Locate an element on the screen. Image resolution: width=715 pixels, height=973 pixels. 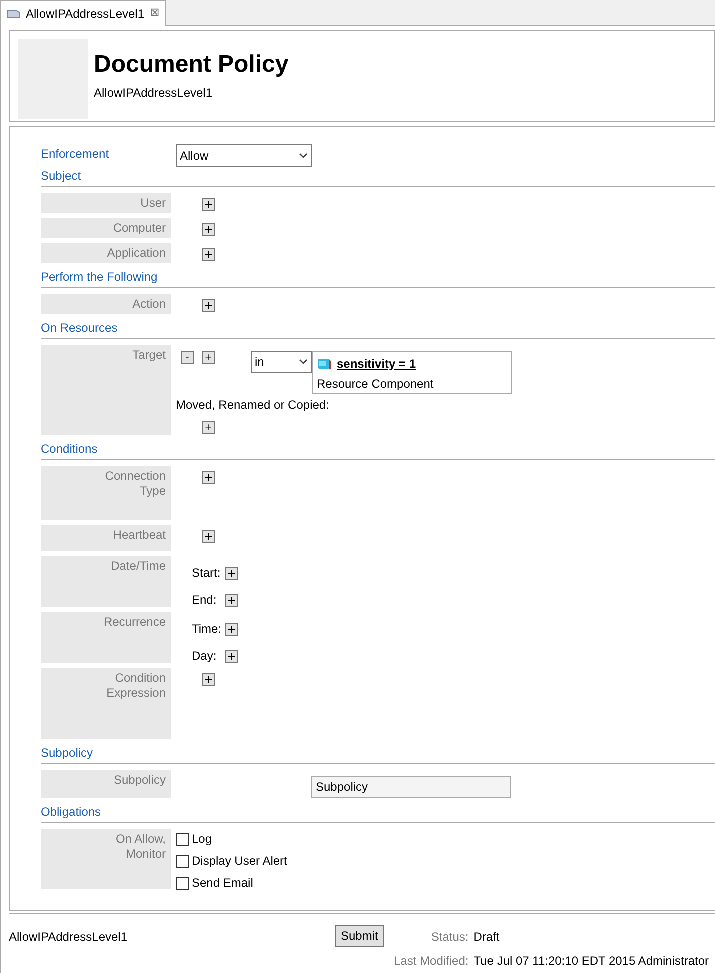
moved-label: Moved, Renamed or Copied: is located at coordinates (253, 405).